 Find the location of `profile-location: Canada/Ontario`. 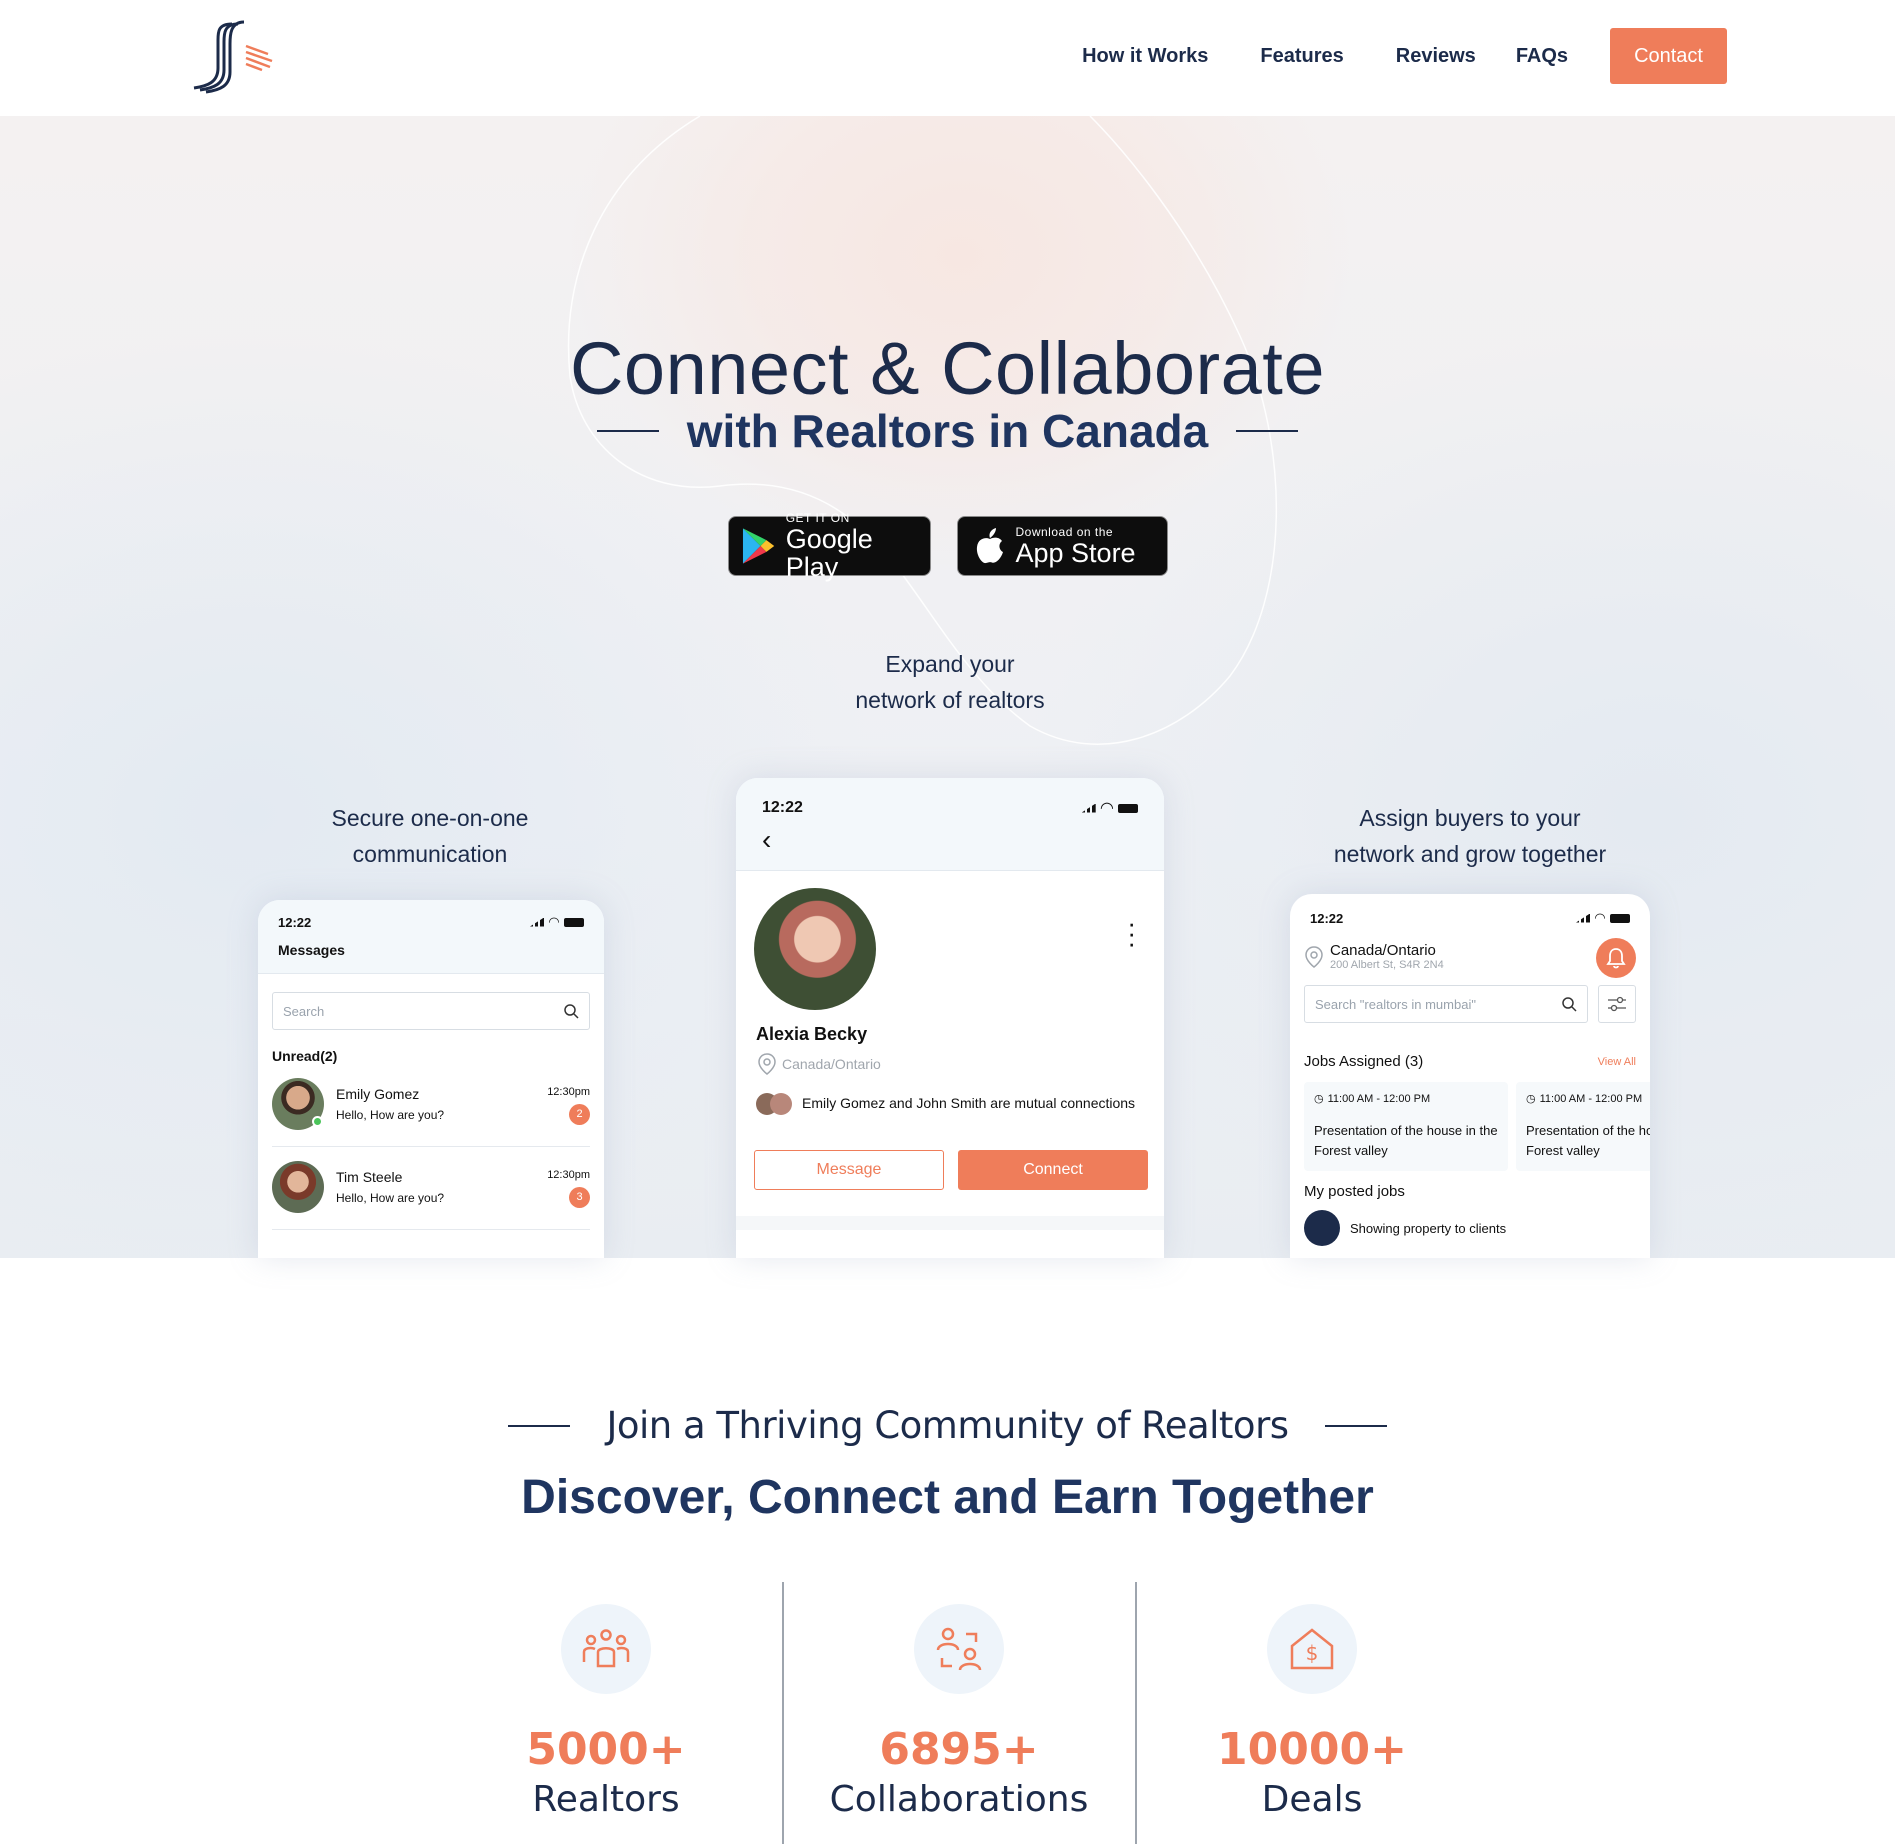

profile-location: Canada/Ontario is located at coordinates (818, 1064).